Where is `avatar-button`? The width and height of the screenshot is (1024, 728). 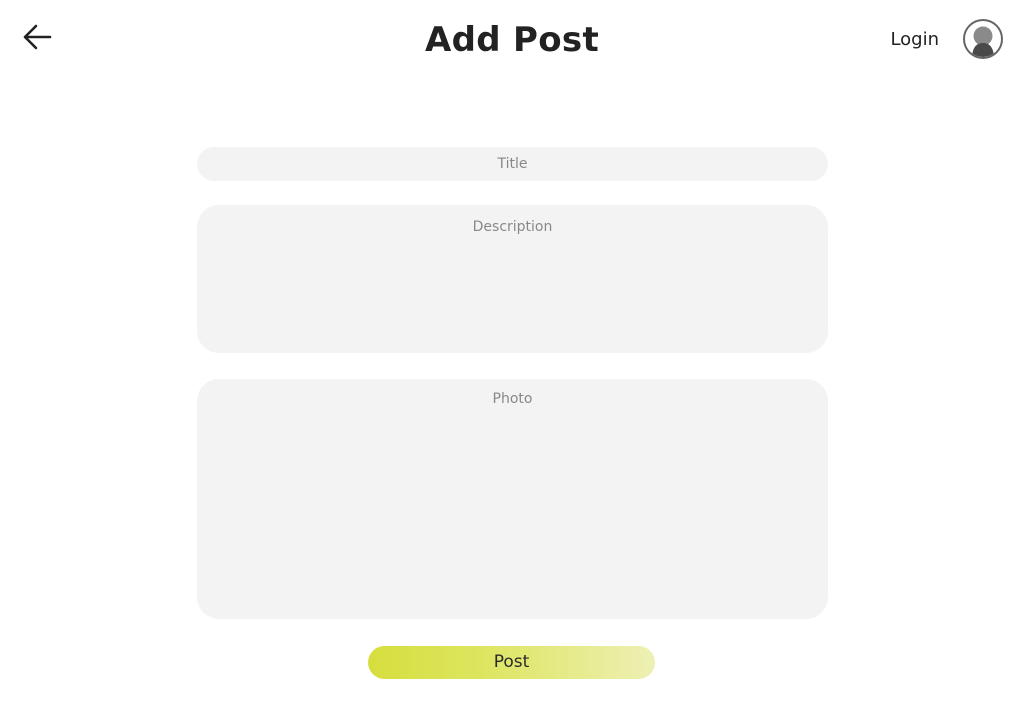 avatar-button is located at coordinates (983, 39).